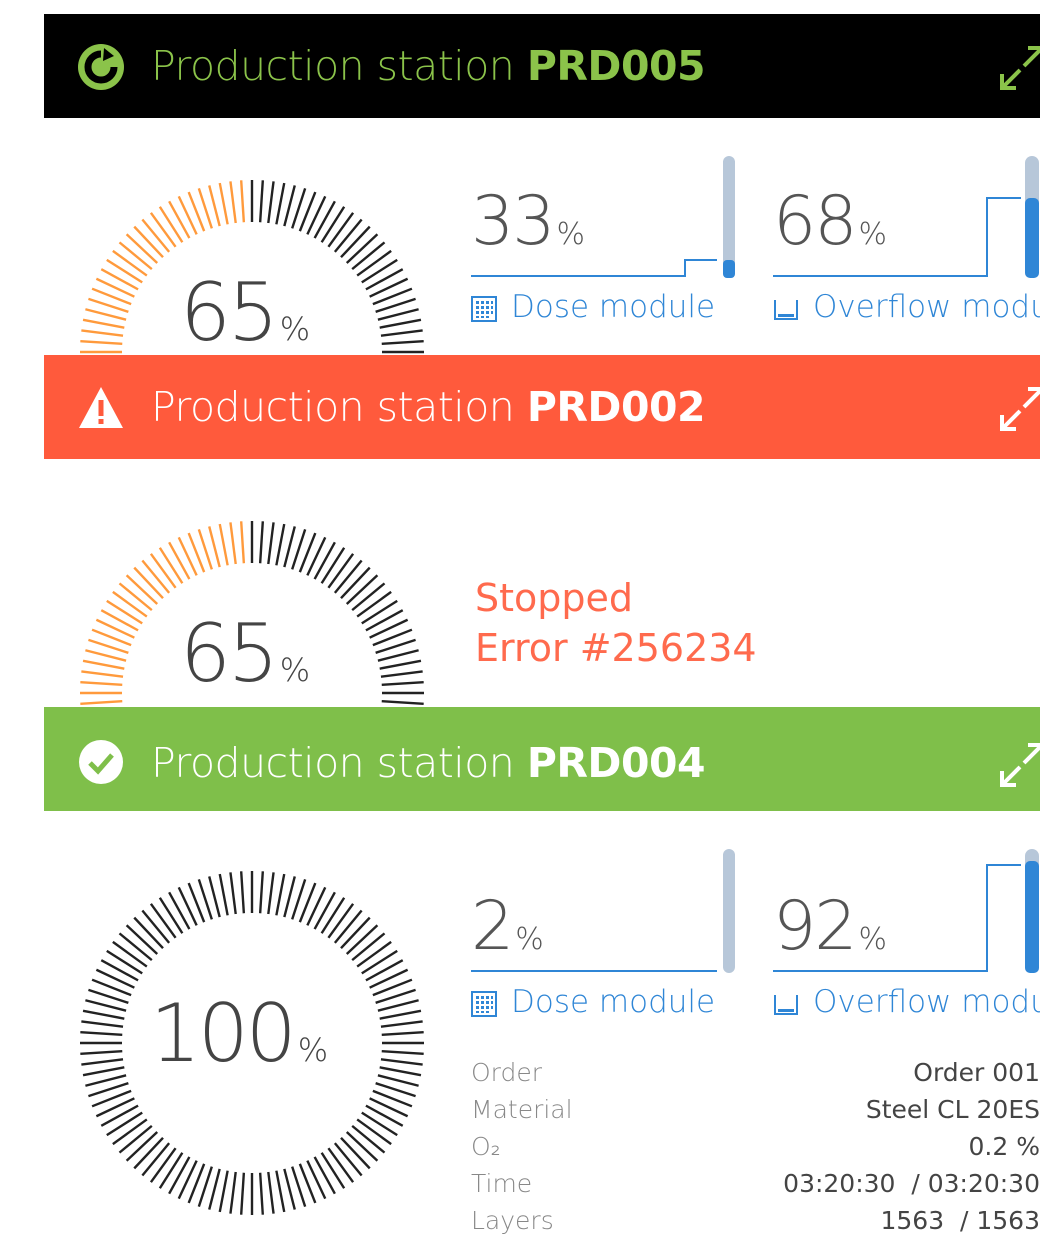 The image size is (1040, 1237). Describe the element at coordinates (613, 307) in the screenshot. I see `dose-label-text: Dose module` at that location.